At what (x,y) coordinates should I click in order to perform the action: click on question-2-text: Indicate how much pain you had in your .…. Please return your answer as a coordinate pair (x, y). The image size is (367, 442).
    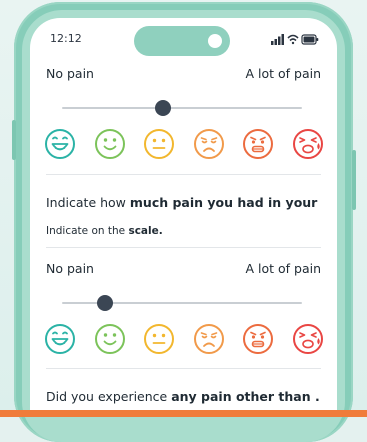
    Looking at the image, I should click on (183, 202).